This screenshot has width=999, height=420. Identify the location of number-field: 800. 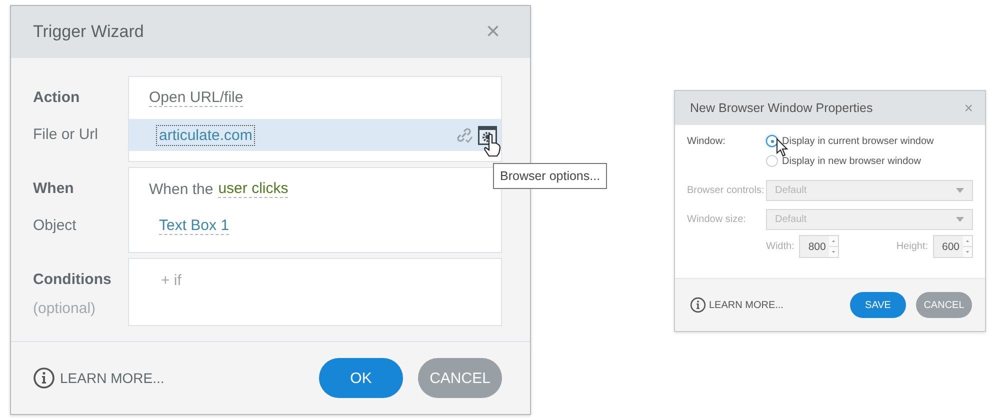
(819, 246).